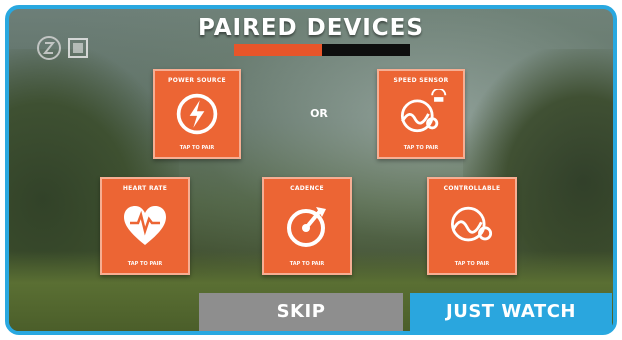 The image size is (622, 340). I want to click on heart-rate-card: HEART RATE TAP TO PAIR, so click(145, 226).